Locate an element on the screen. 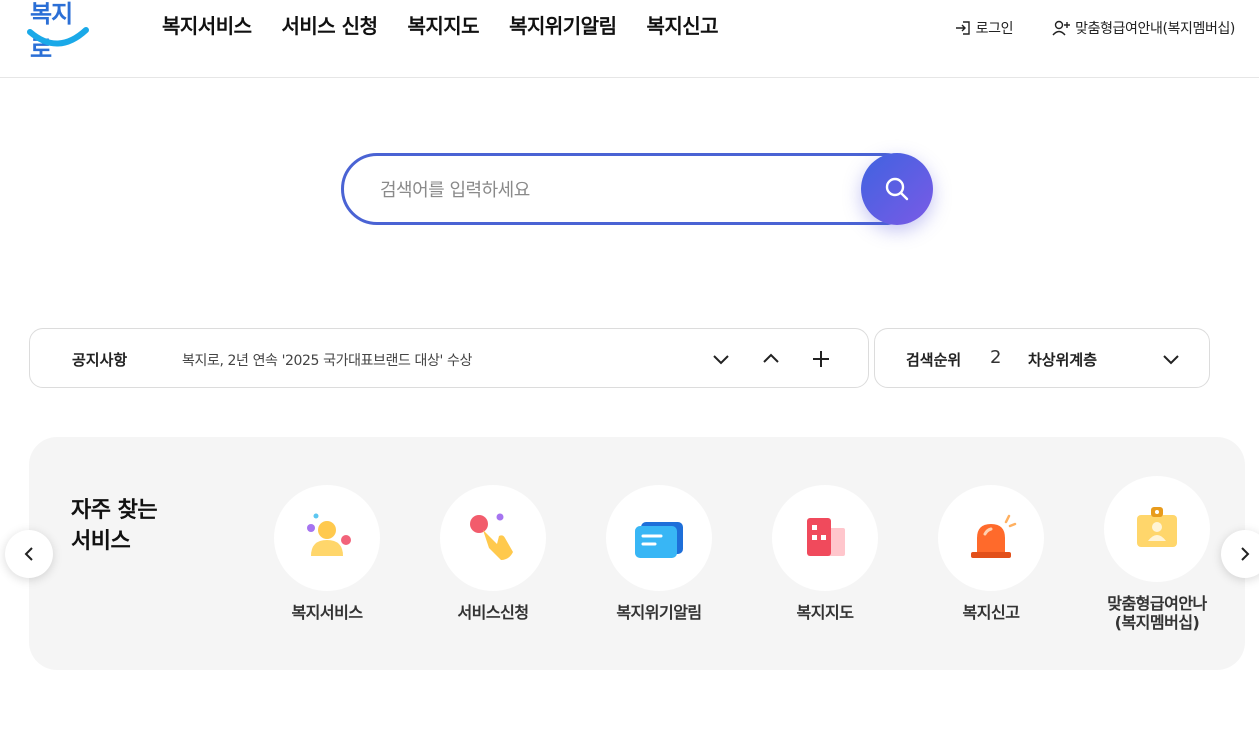 The height and width of the screenshot is (738, 1259). nav-welfare-service: 복지서비스 is located at coordinates (207, 24).